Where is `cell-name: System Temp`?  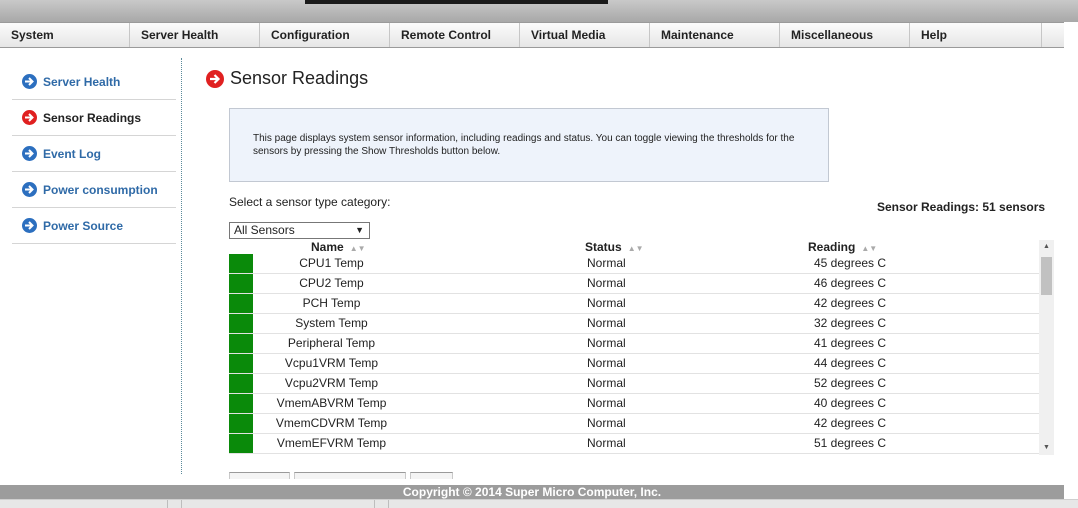 cell-name: System Temp is located at coordinates (331, 323).